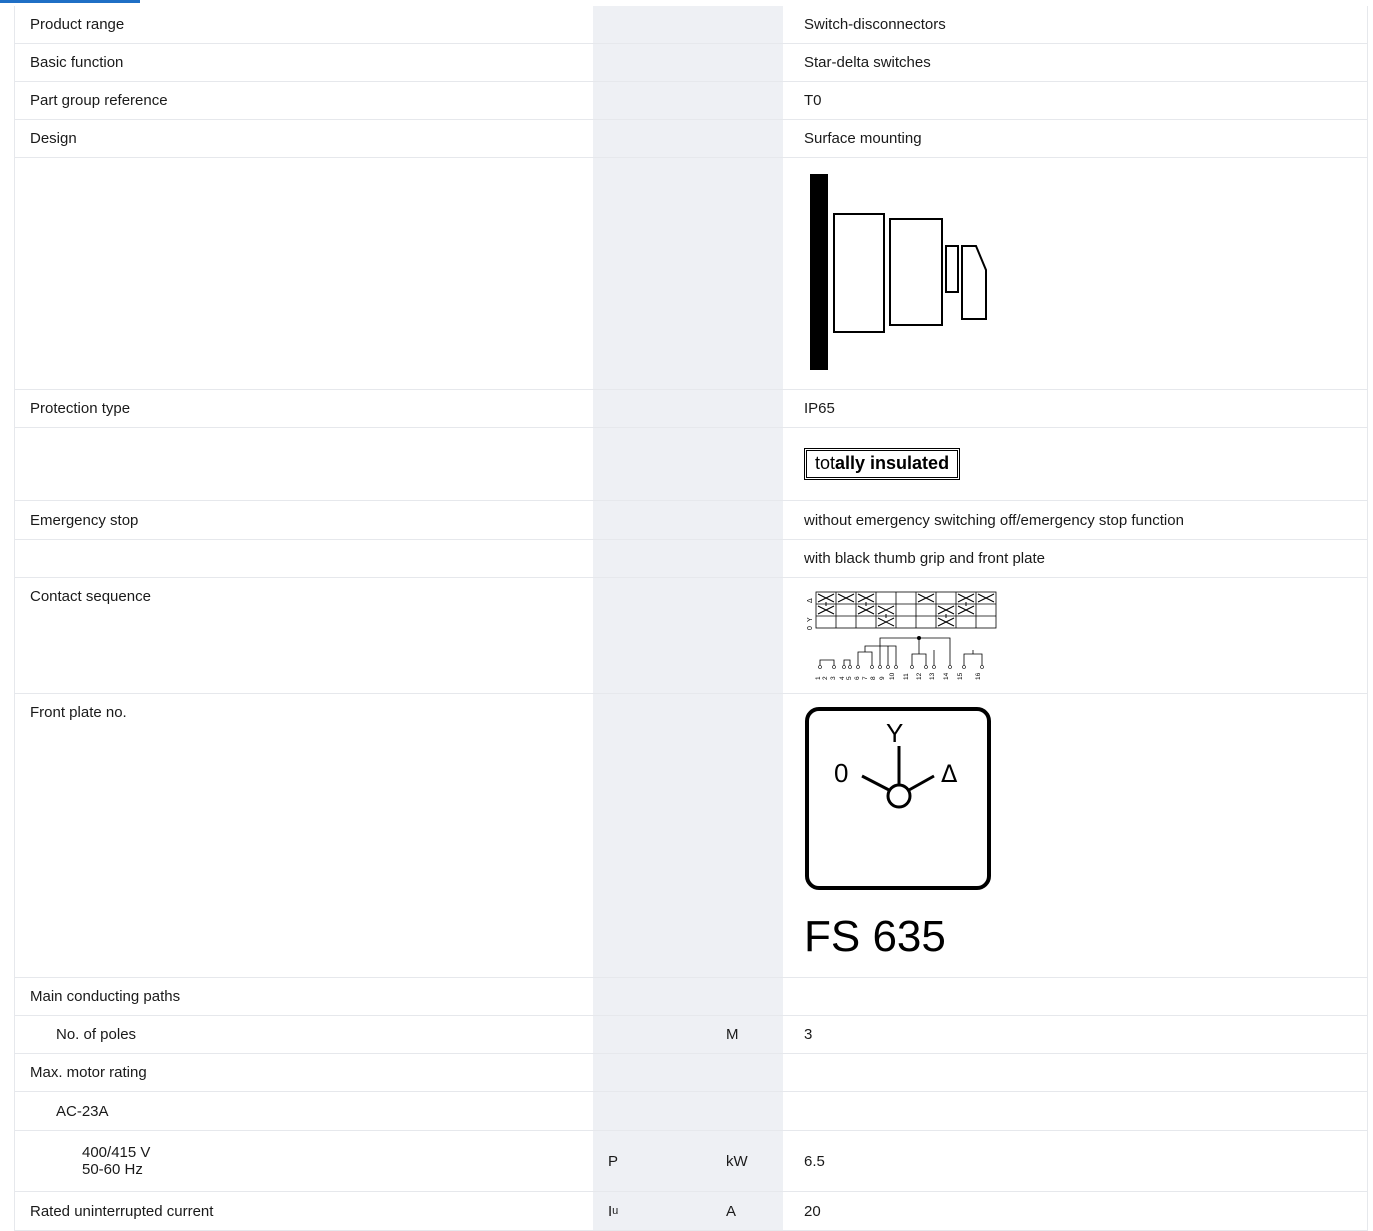 The height and width of the screenshot is (1231, 1373). Describe the element at coordinates (690, 1211) in the screenshot. I see `table-row: Rated uninterrupted current Iu A 20` at that location.